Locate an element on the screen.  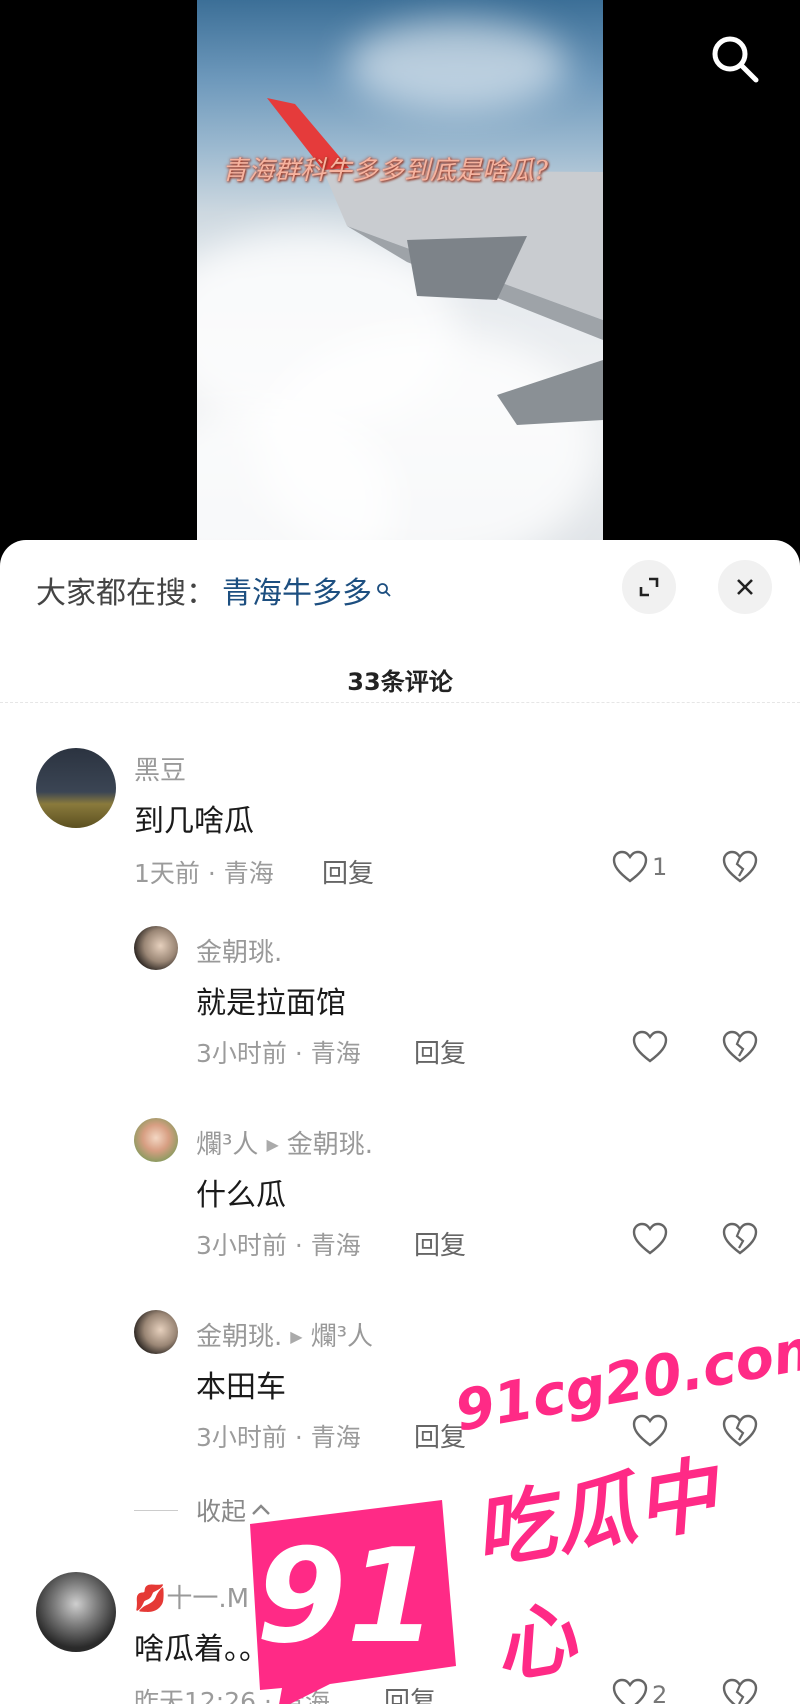
close-button is located at coordinates (745, 587).